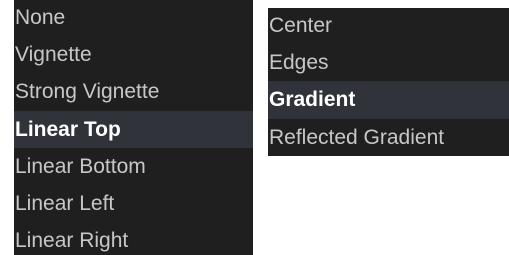 This screenshot has height=255, width=509. I want to click on menu-item-reflected-gradient: Reflected Gradient, so click(388, 137).